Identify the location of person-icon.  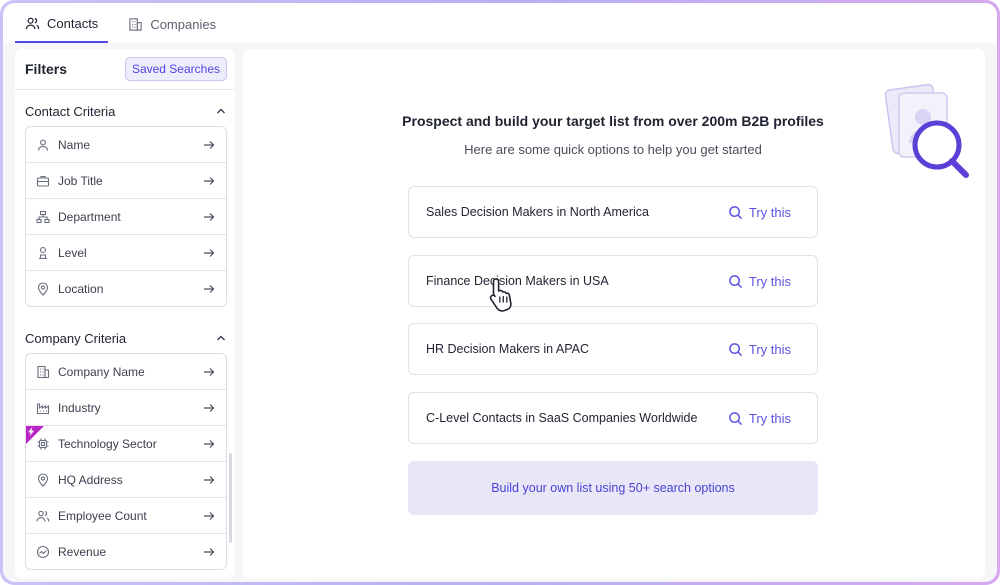
(43, 145).